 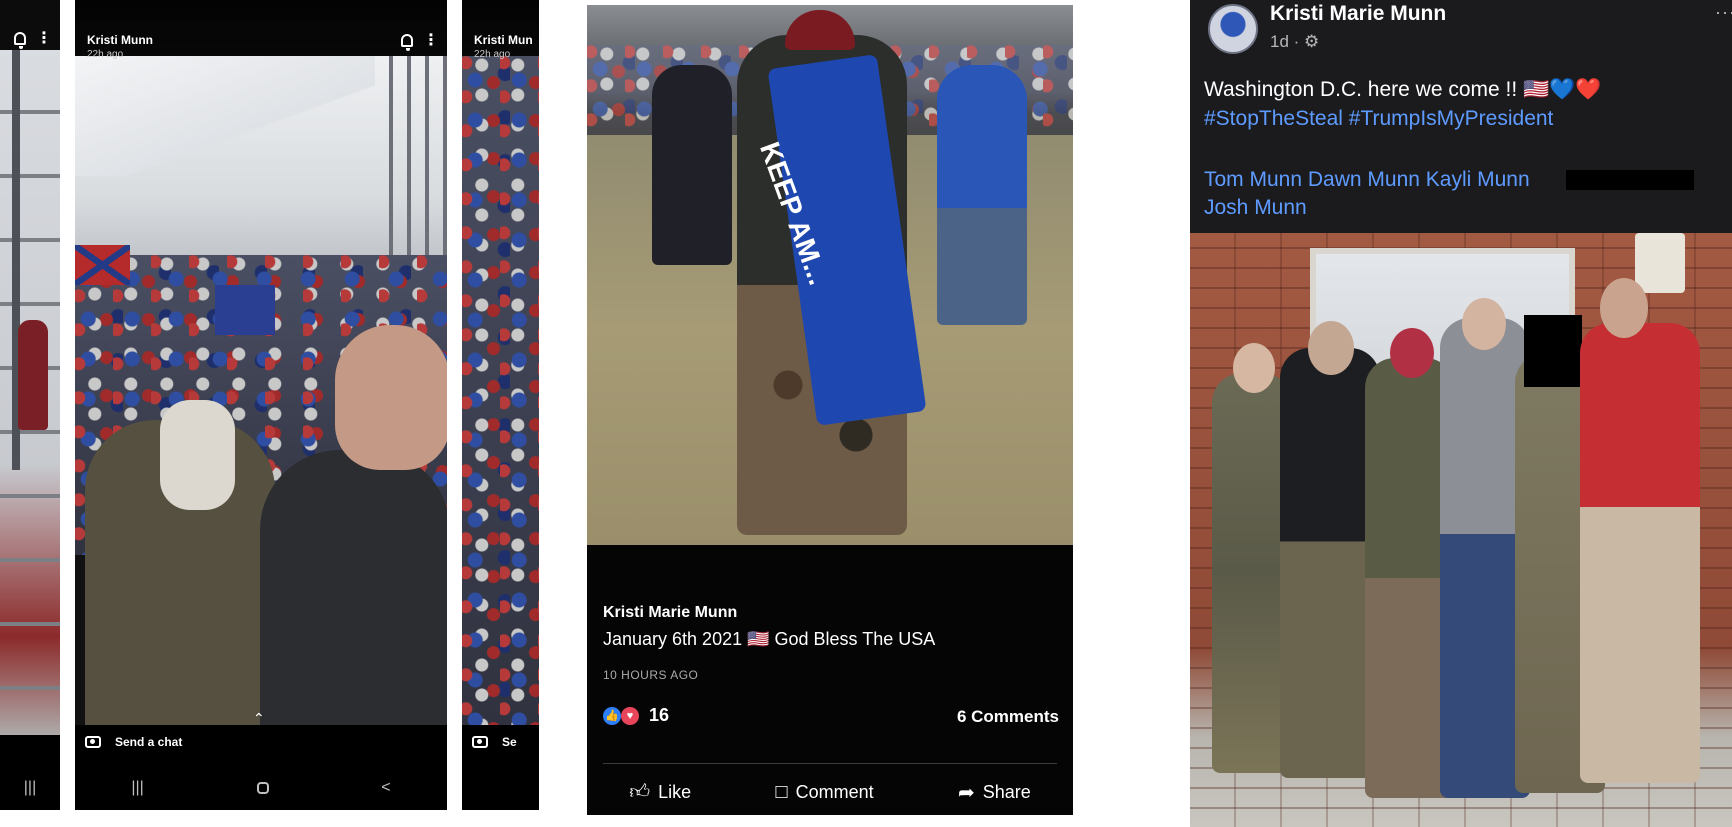 What do you see at coordinates (33, 375) in the screenshot?
I see `person-red-shirt` at bounding box center [33, 375].